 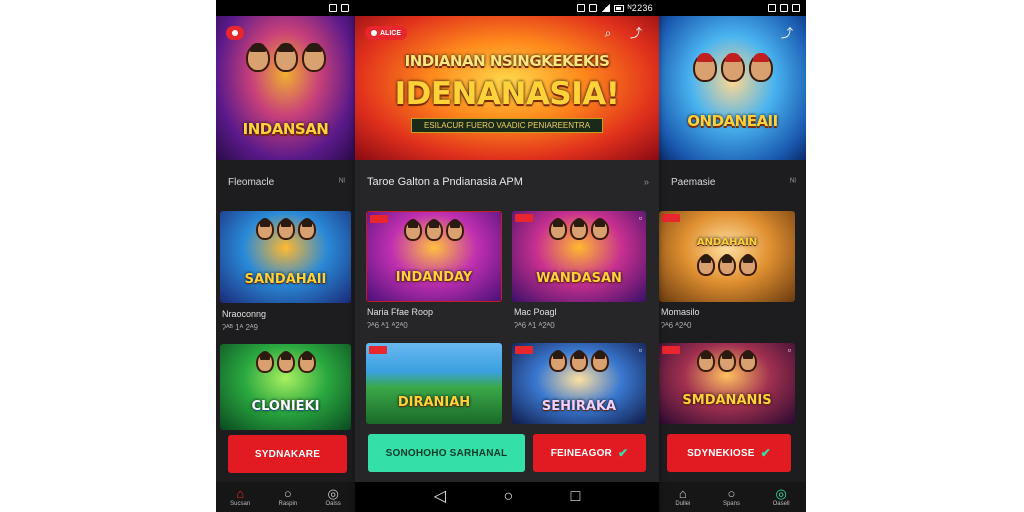 I want to click on nav-home: ⌂ Sucsan, so click(x=240, y=497).